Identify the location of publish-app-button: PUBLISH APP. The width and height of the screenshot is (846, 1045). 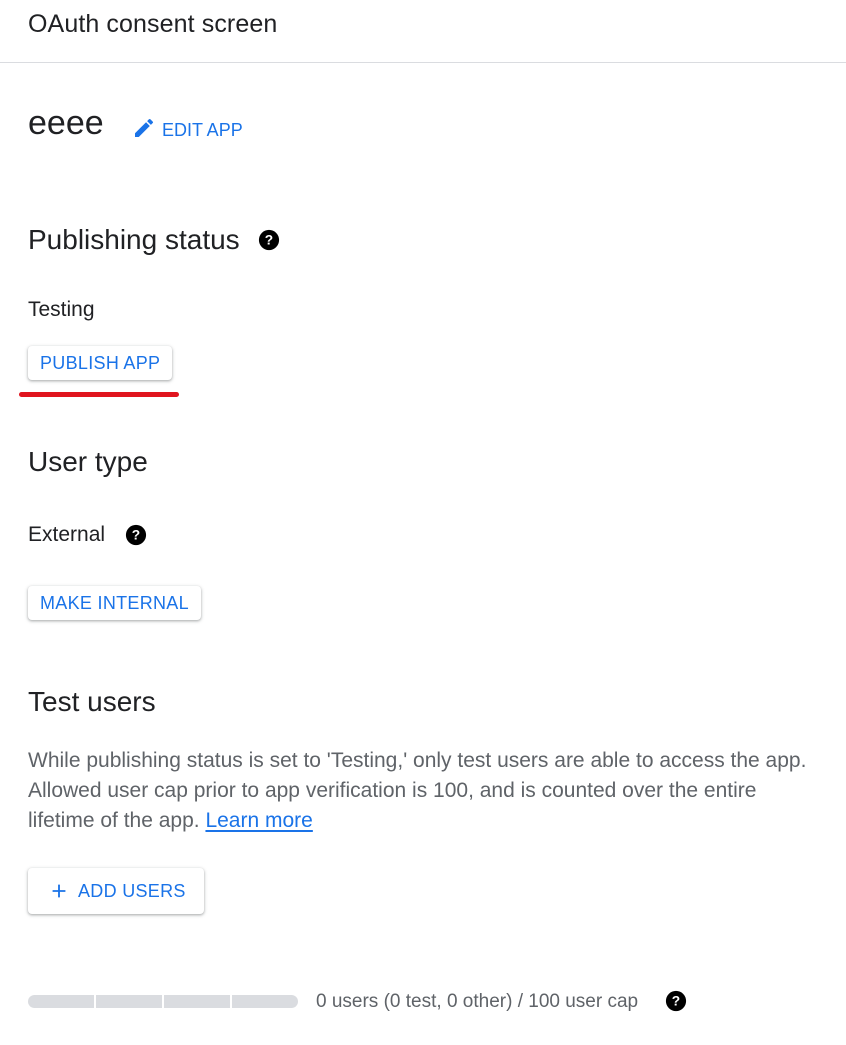
(100, 363).